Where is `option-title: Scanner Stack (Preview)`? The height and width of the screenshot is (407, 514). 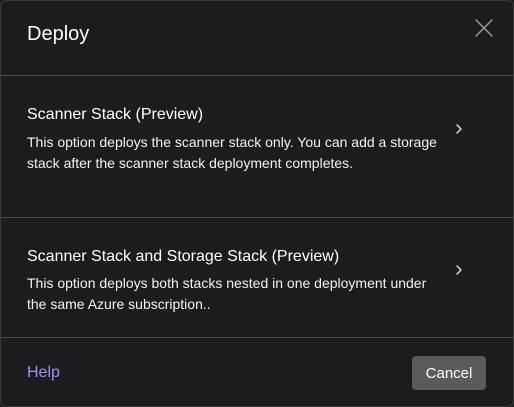
option-title: Scanner Stack (Preview) is located at coordinates (115, 114).